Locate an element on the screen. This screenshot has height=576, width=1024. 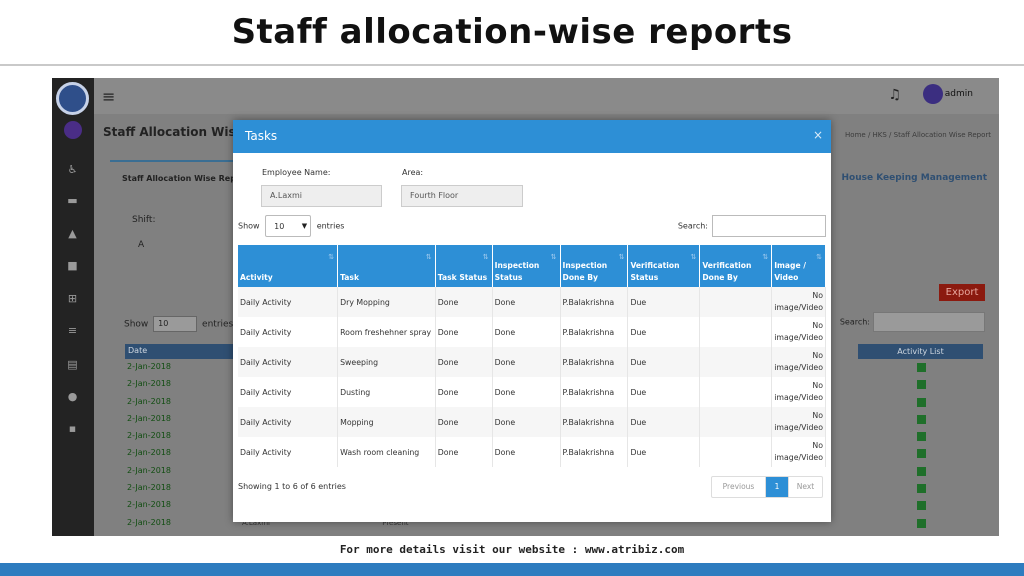
lock-icon: ▪ is located at coordinates (72, 428).